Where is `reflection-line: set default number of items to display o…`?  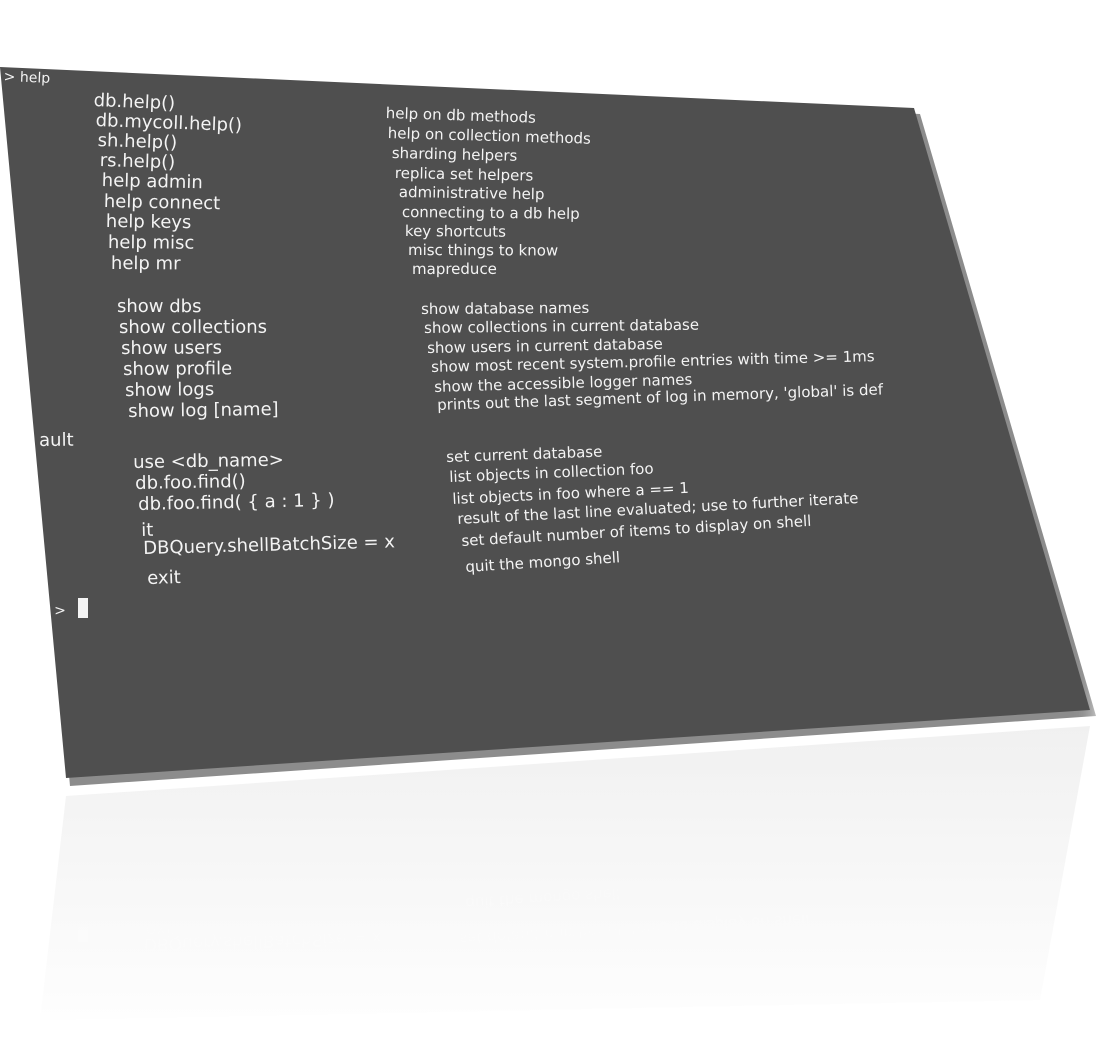 reflection-line: set default number of items to display o… is located at coordinates (634, 929).